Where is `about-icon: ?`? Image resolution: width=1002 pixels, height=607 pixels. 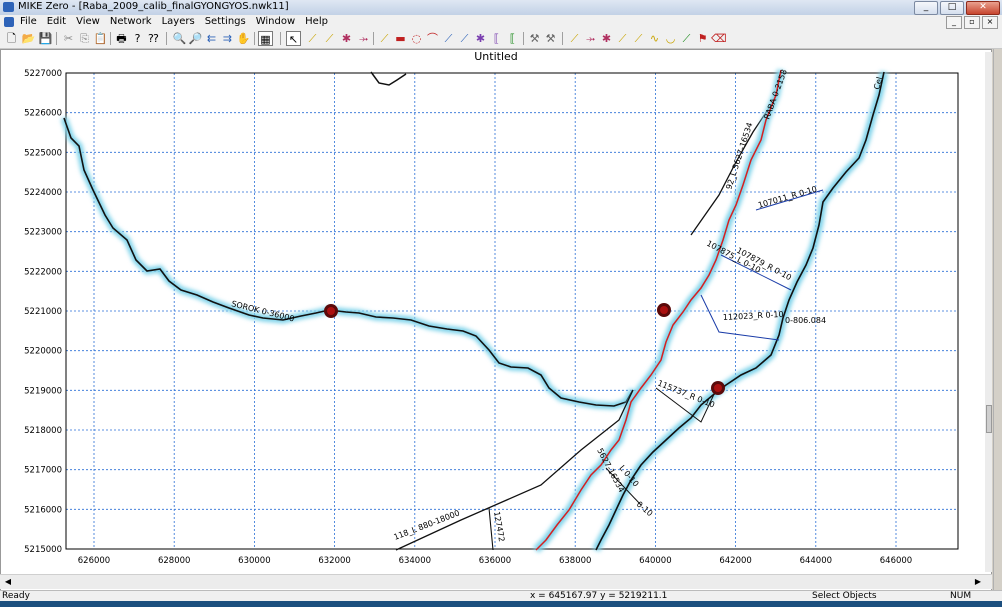 about-icon: ? is located at coordinates (137, 38).